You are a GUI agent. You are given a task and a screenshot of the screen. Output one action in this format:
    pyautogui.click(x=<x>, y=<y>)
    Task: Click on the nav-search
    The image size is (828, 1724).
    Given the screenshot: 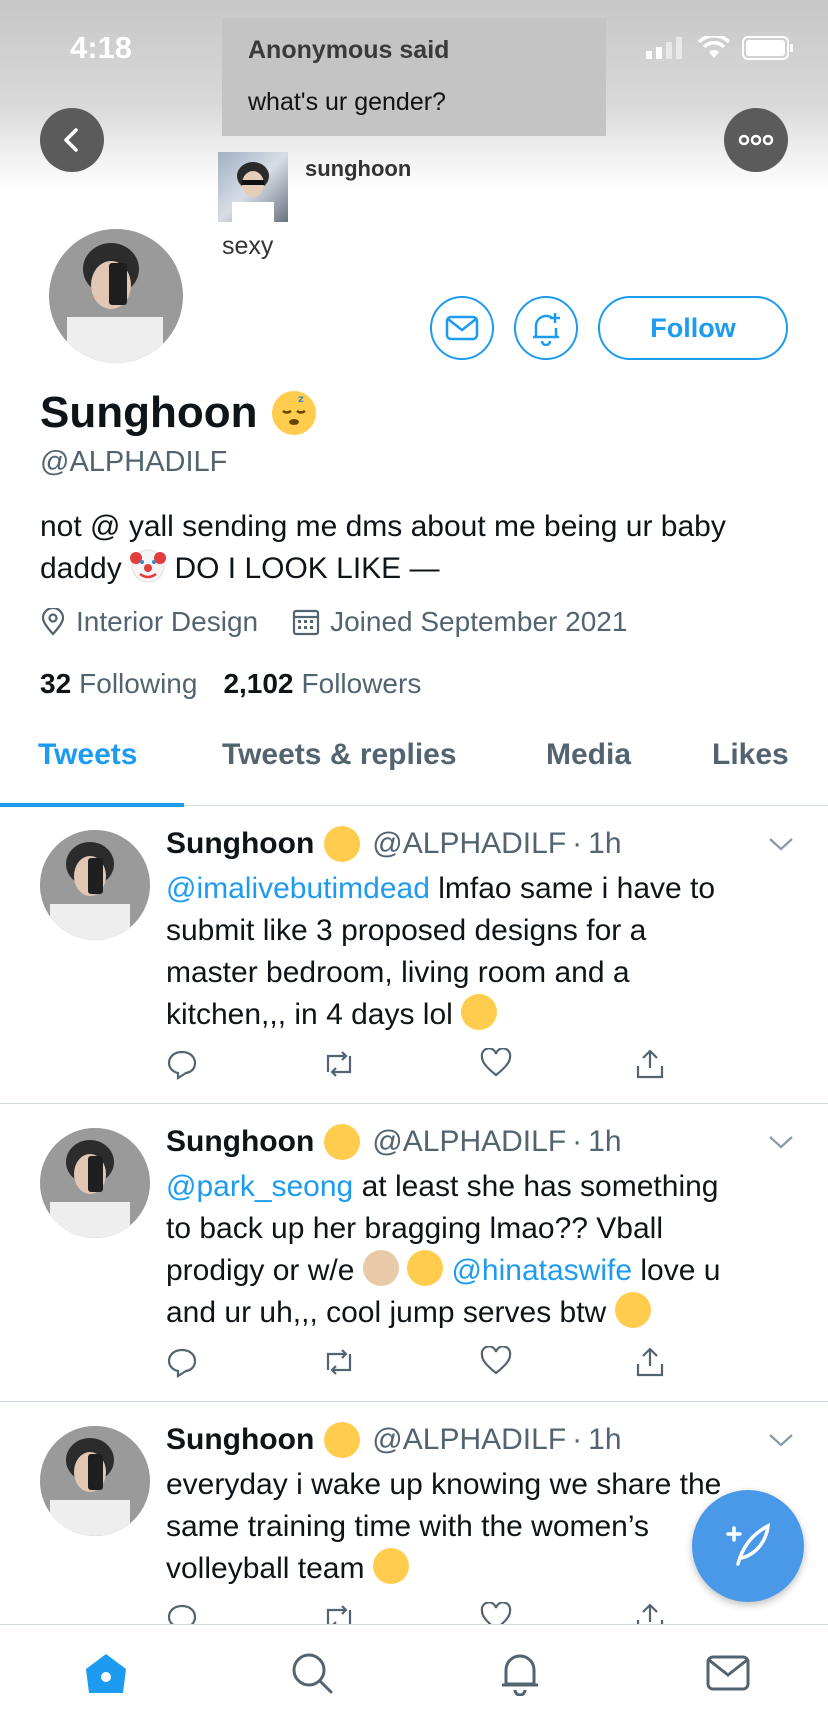 What is the action you would take?
    pyautogui.click(x=312, y=1673)
    